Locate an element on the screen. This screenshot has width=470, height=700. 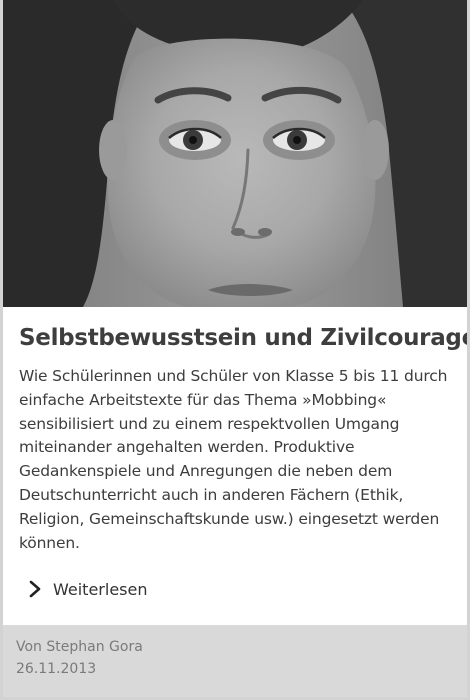
article-title: Selbstbewusstsein und Zivilcourage is located at coordinates (243, 338).